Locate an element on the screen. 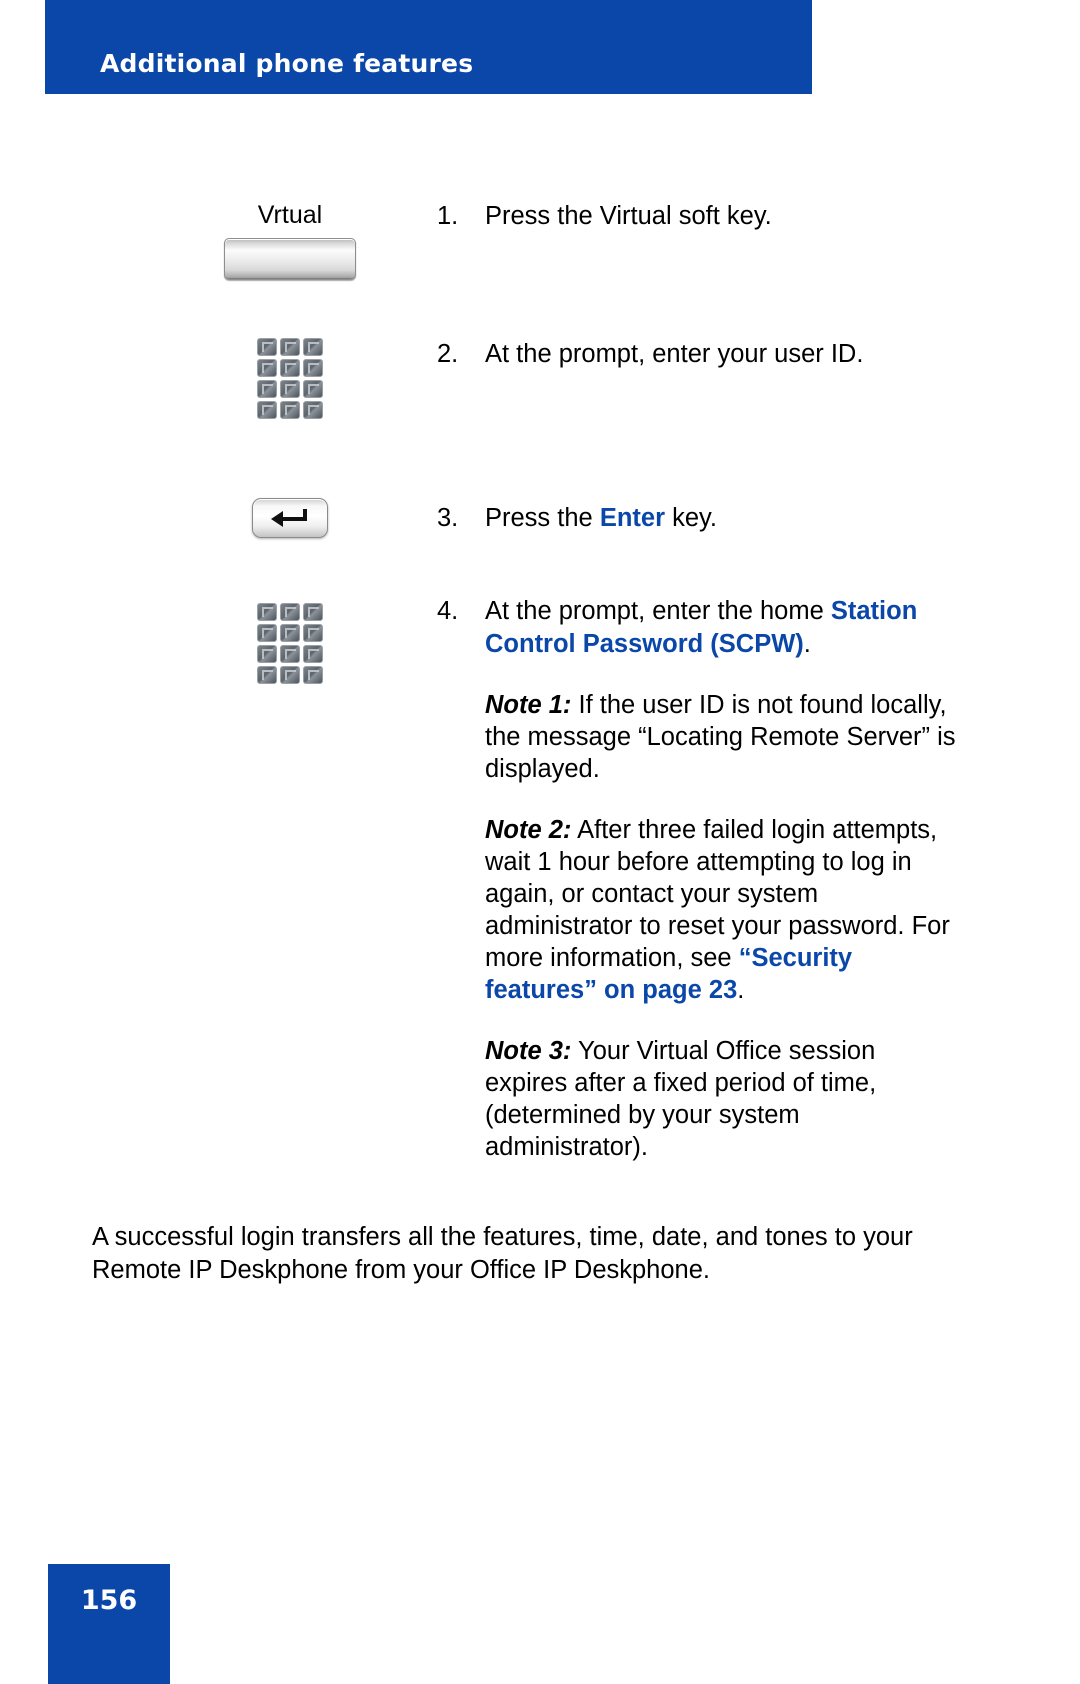  enter-key-icon is located at coordinates (290, 518).